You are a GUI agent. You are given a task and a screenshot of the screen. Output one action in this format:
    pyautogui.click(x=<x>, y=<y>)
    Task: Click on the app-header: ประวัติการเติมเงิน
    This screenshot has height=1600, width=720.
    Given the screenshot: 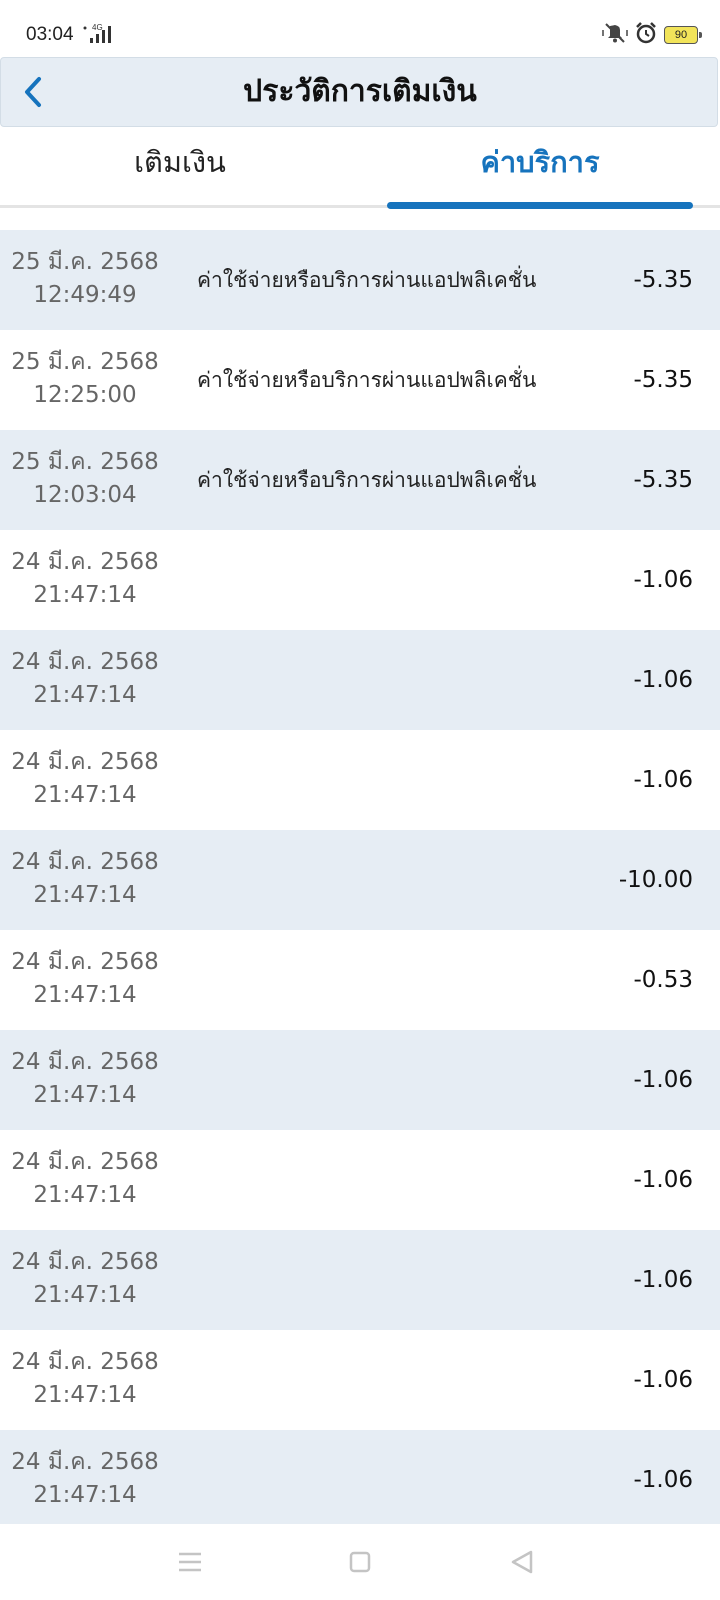 What is the action you would take?
    pyautogui.click(x=359, y=92)
    